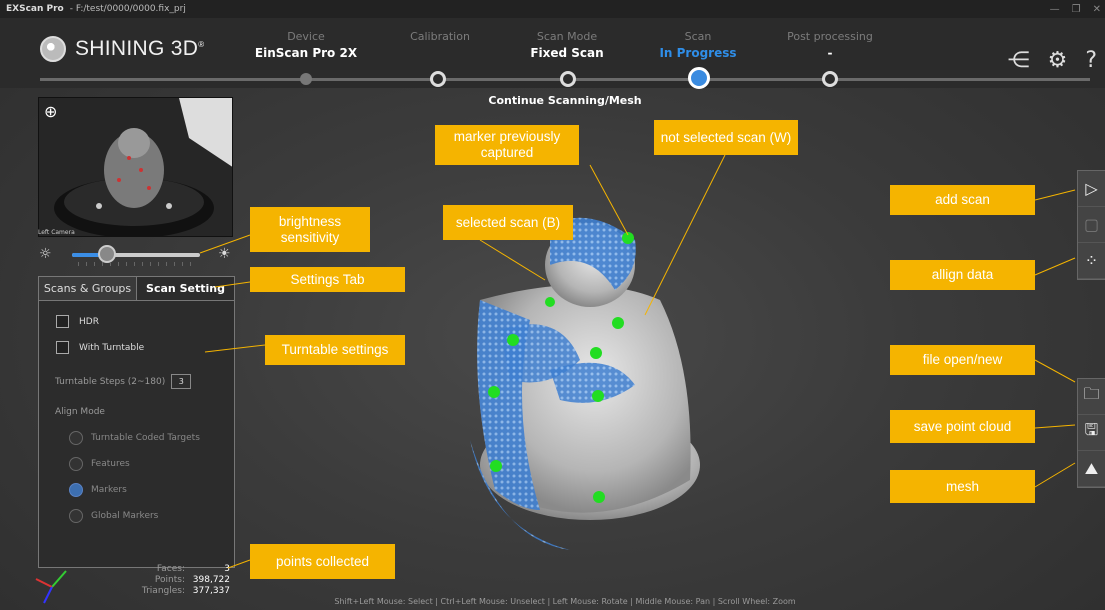 Image resolution: width=1105 pixels, height=610 pixels. Describe the element at coordinates (310, 229) in the screenshot. I see `annotation-brightness-sensitivity: brightness sensitivity` at that location.